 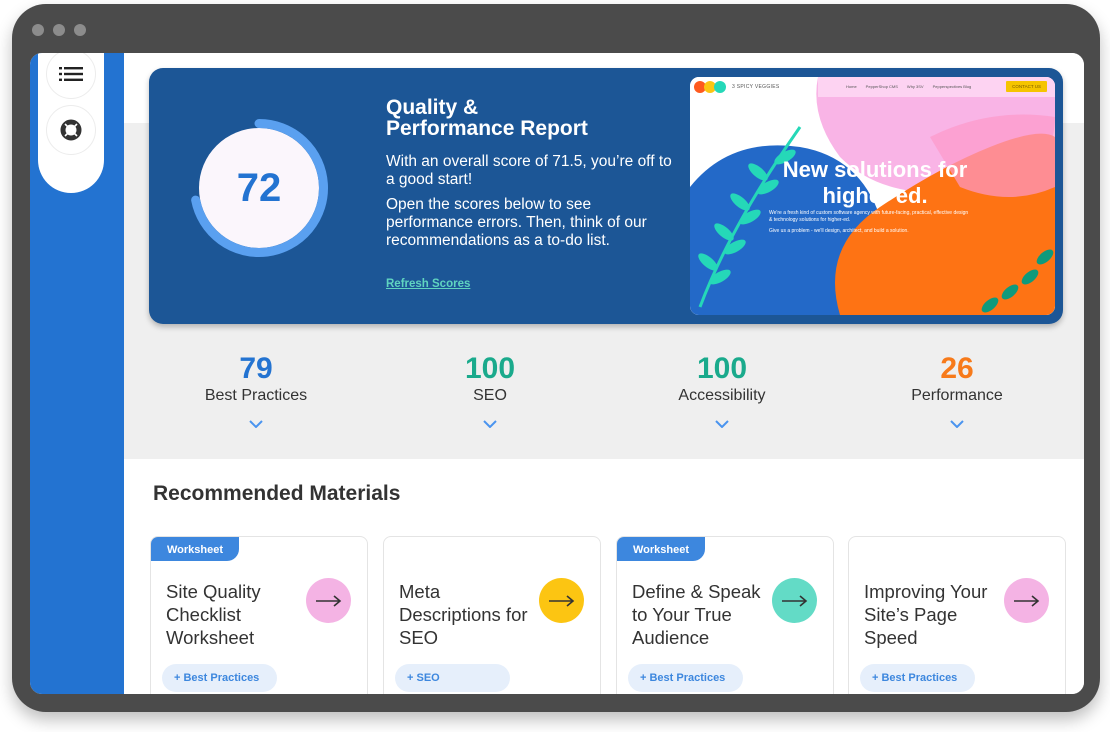 What do you see at coordinates (957, 368) in the screenshot?
I see `stat-value: 26` at bounding box center [957, 368].